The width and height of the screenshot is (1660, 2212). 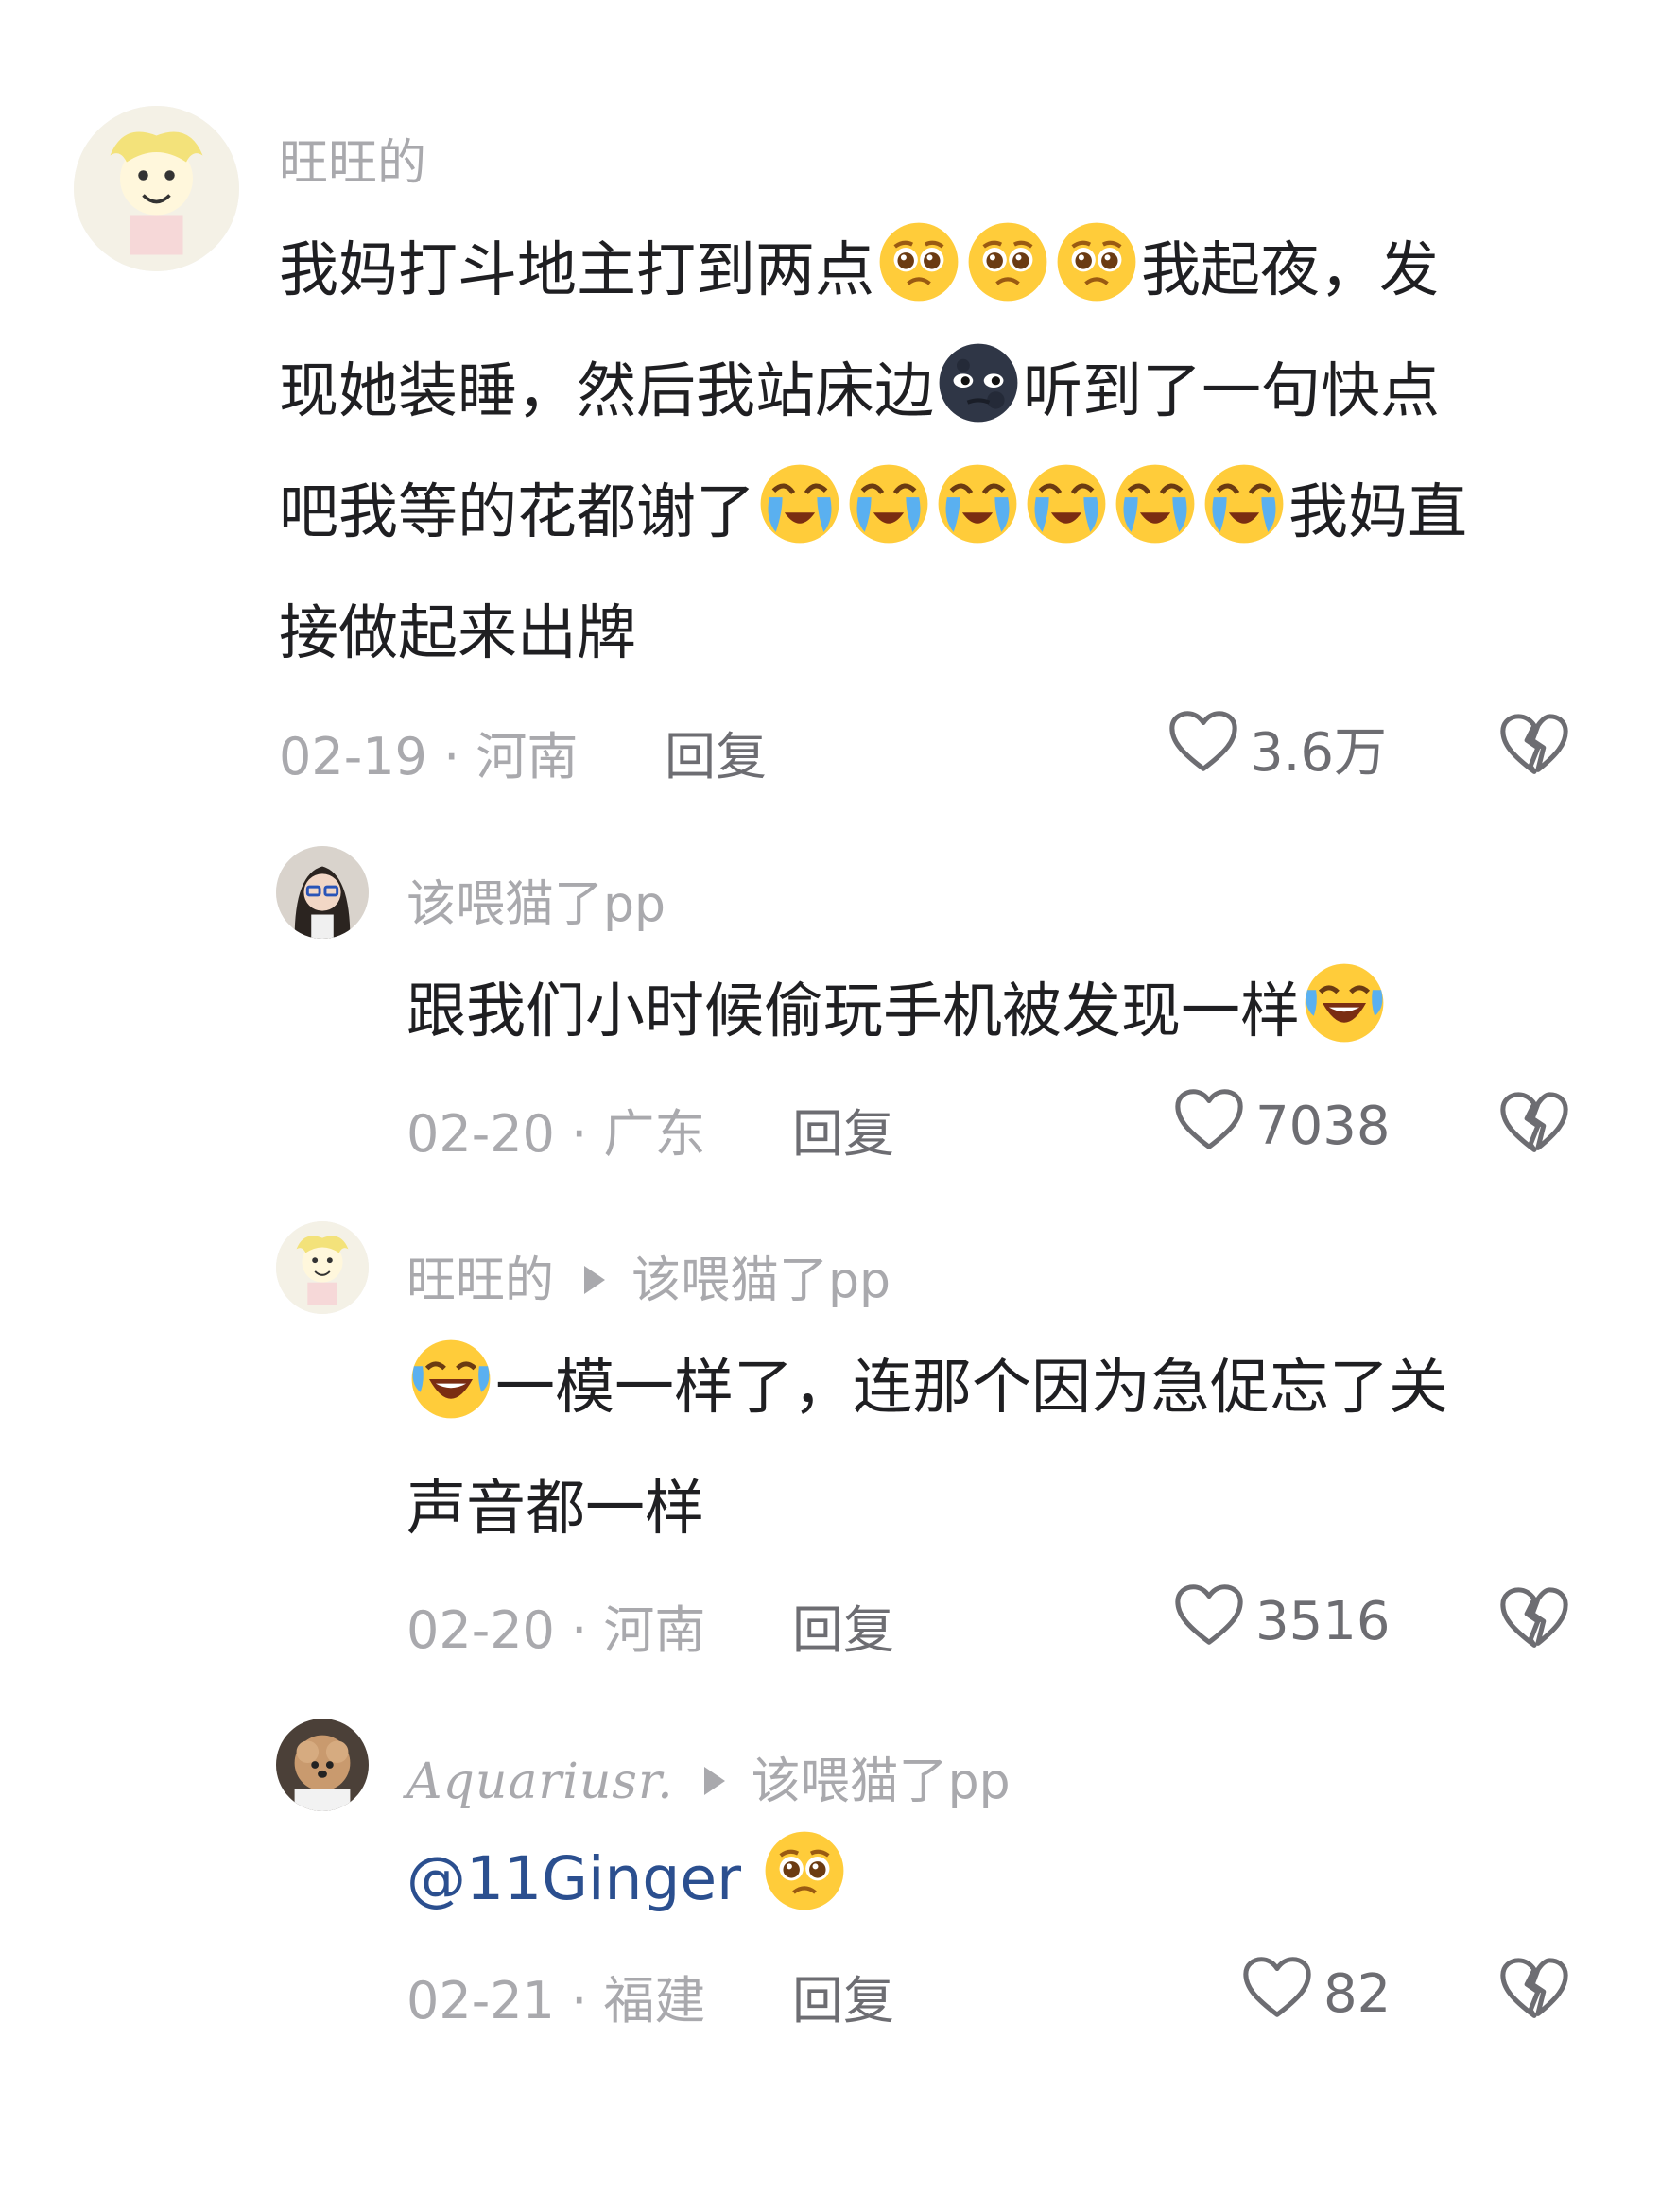 I want to click on comment-line: 跟我们小时候偷玩手机被发现一样, so click(x=897, y=1011).